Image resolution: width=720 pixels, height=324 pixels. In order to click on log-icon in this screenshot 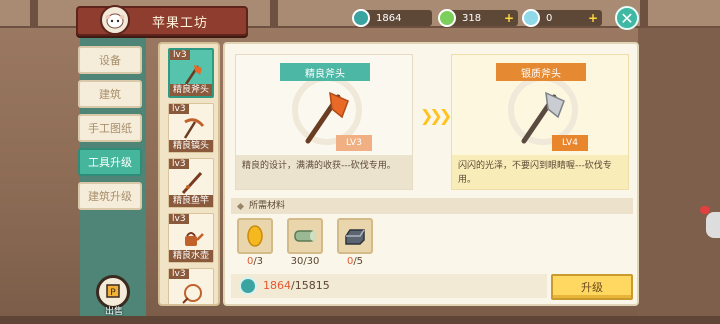, I will do `click(305, 236)`.